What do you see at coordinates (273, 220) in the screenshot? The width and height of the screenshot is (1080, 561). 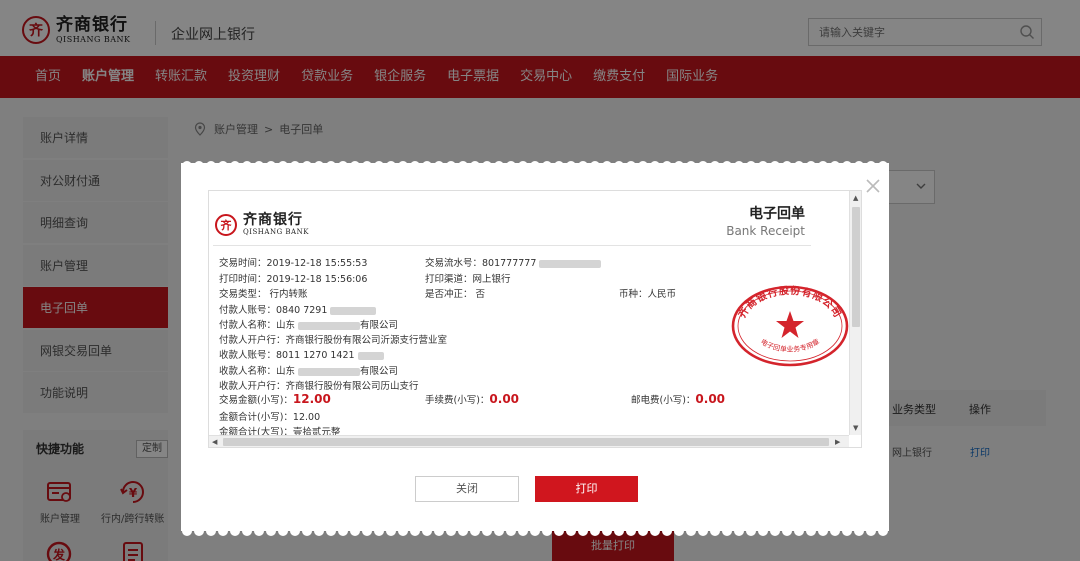 I see `receipt-bank-name-cn: 齐商银行` at bounding box center [273, 220].